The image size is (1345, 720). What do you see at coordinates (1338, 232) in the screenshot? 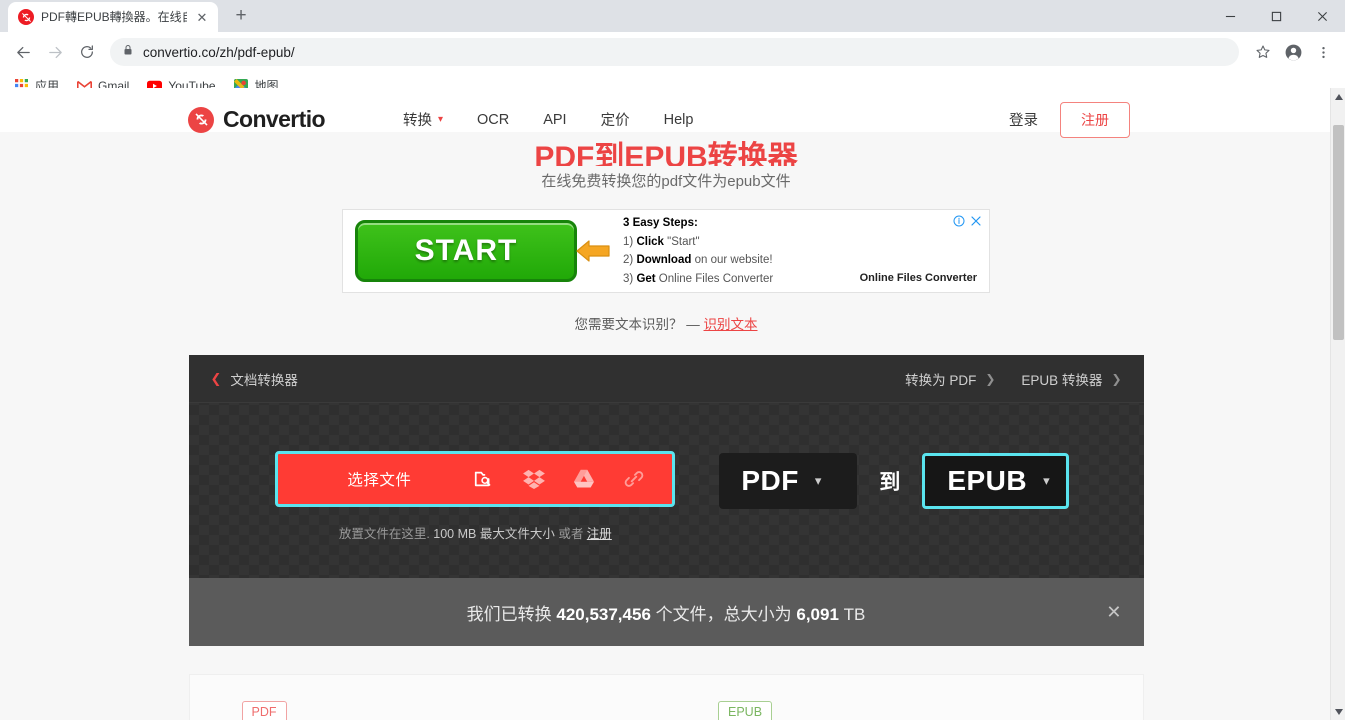
I see `scrollbar-thumb` at bounding box center [1338, 232].